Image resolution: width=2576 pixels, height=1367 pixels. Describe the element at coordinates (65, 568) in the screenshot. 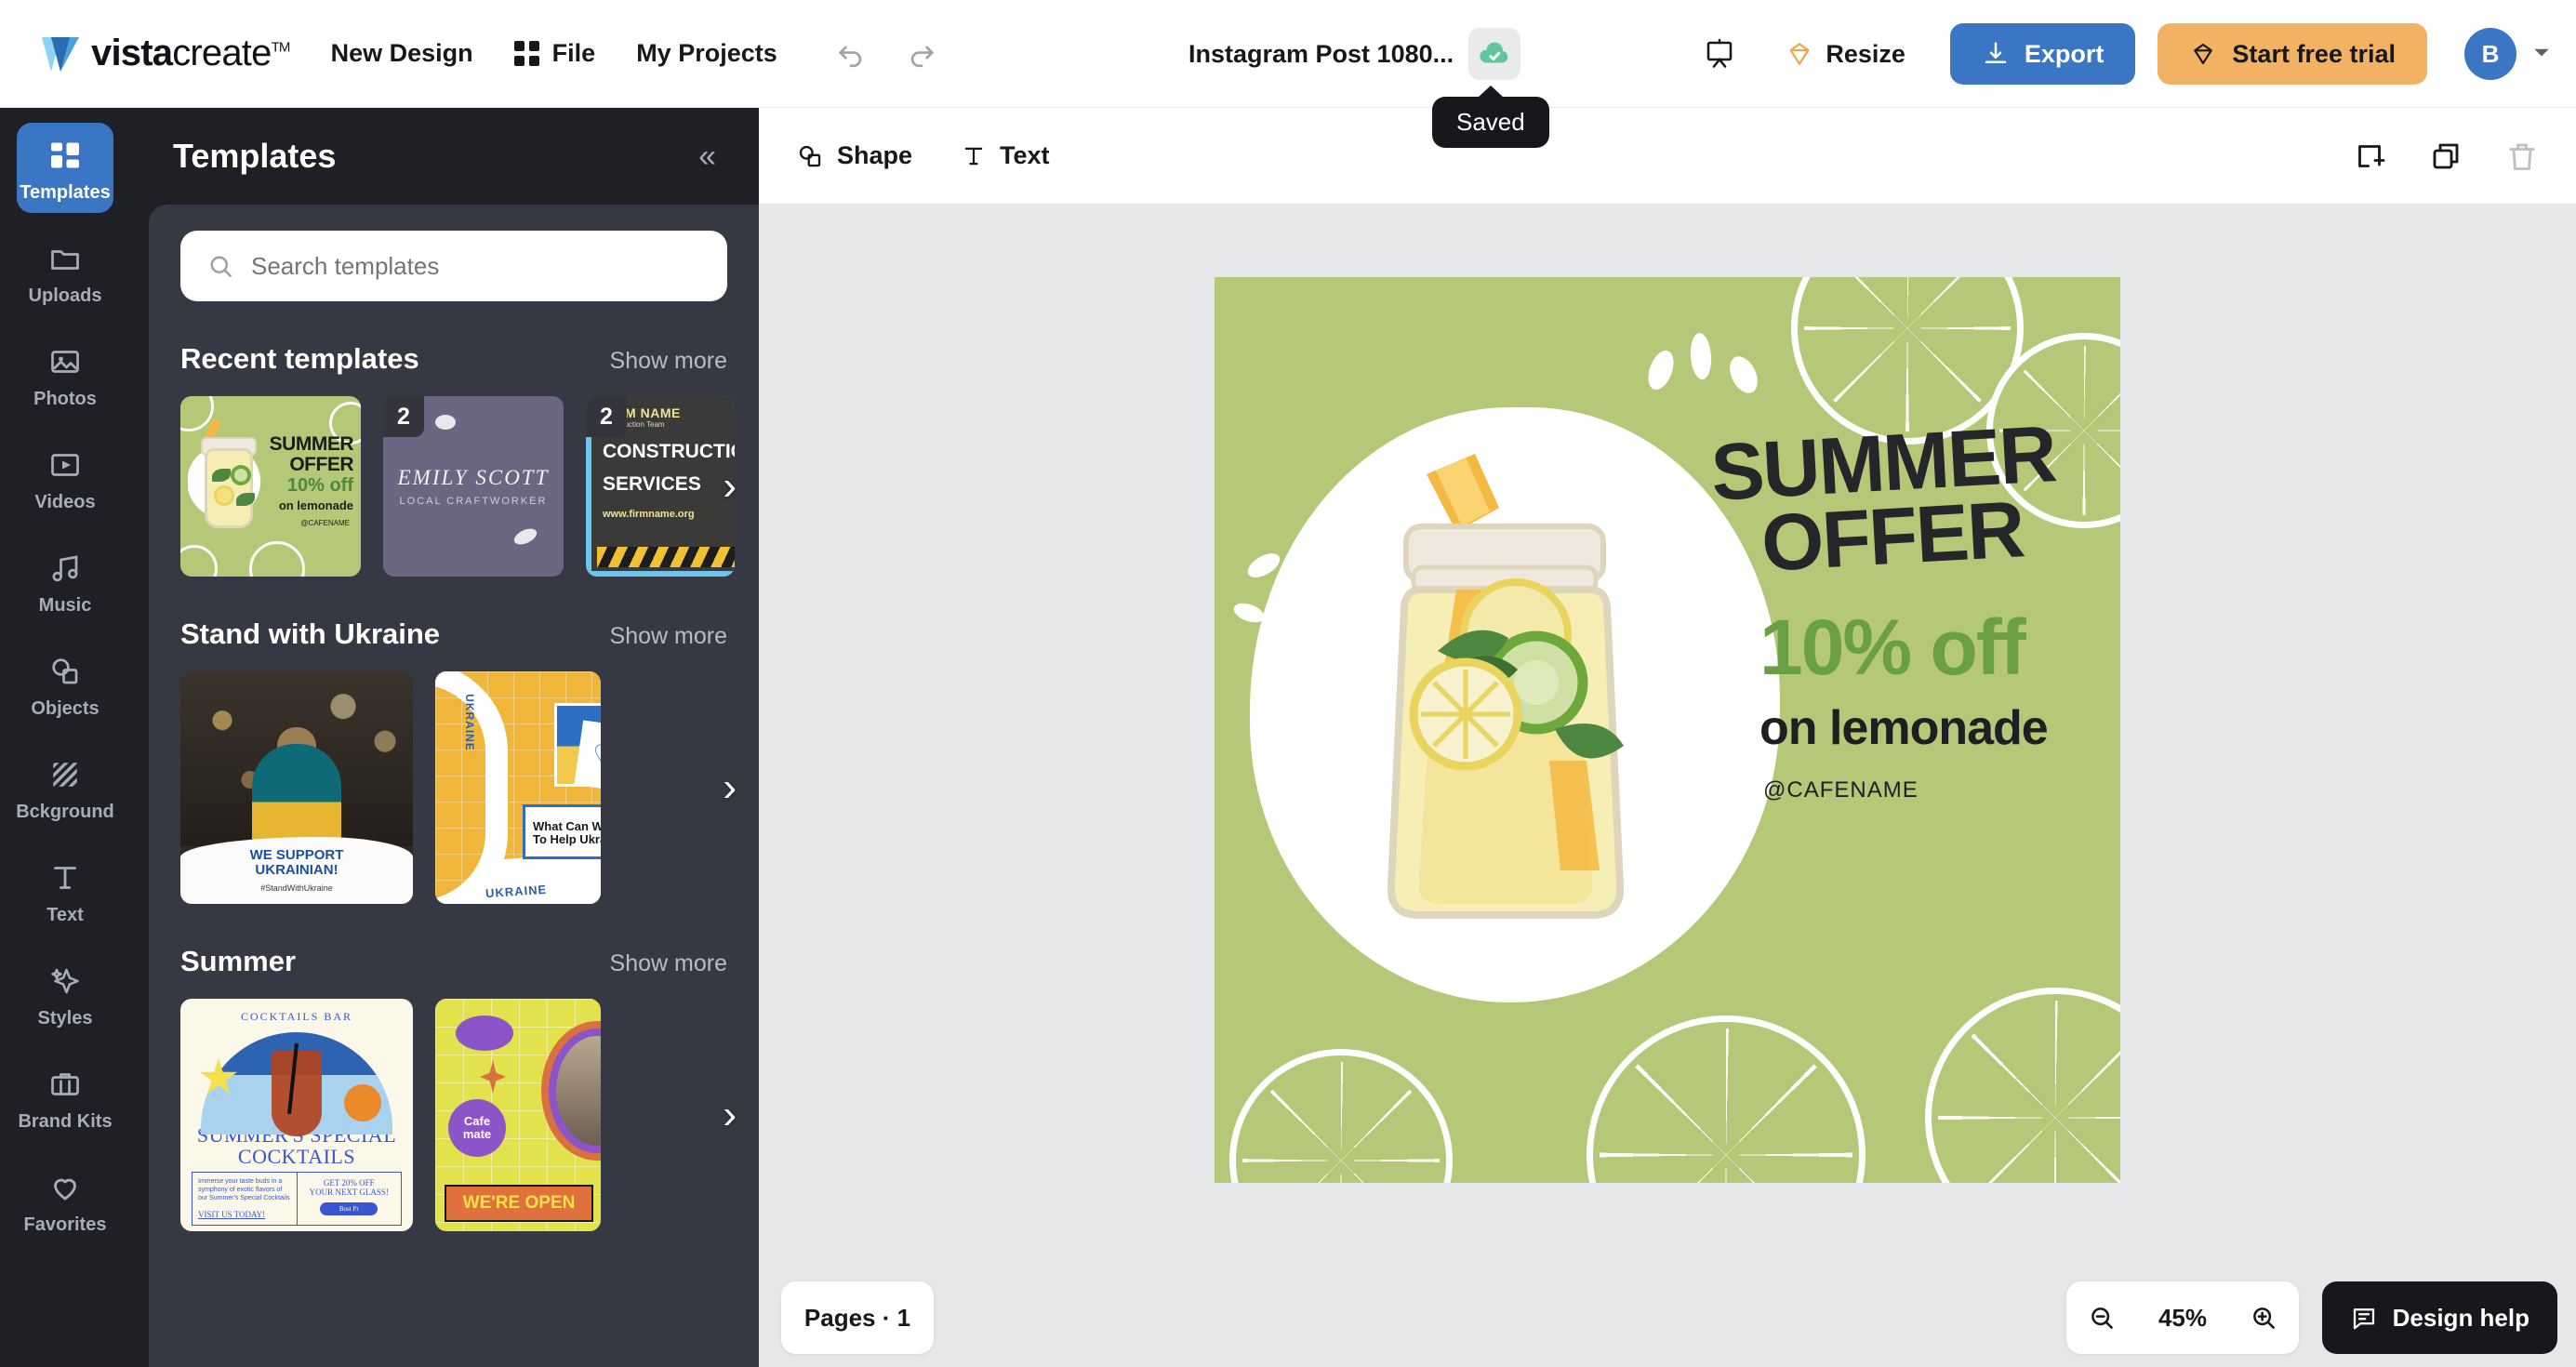

I see `music-note-icon` at that location.